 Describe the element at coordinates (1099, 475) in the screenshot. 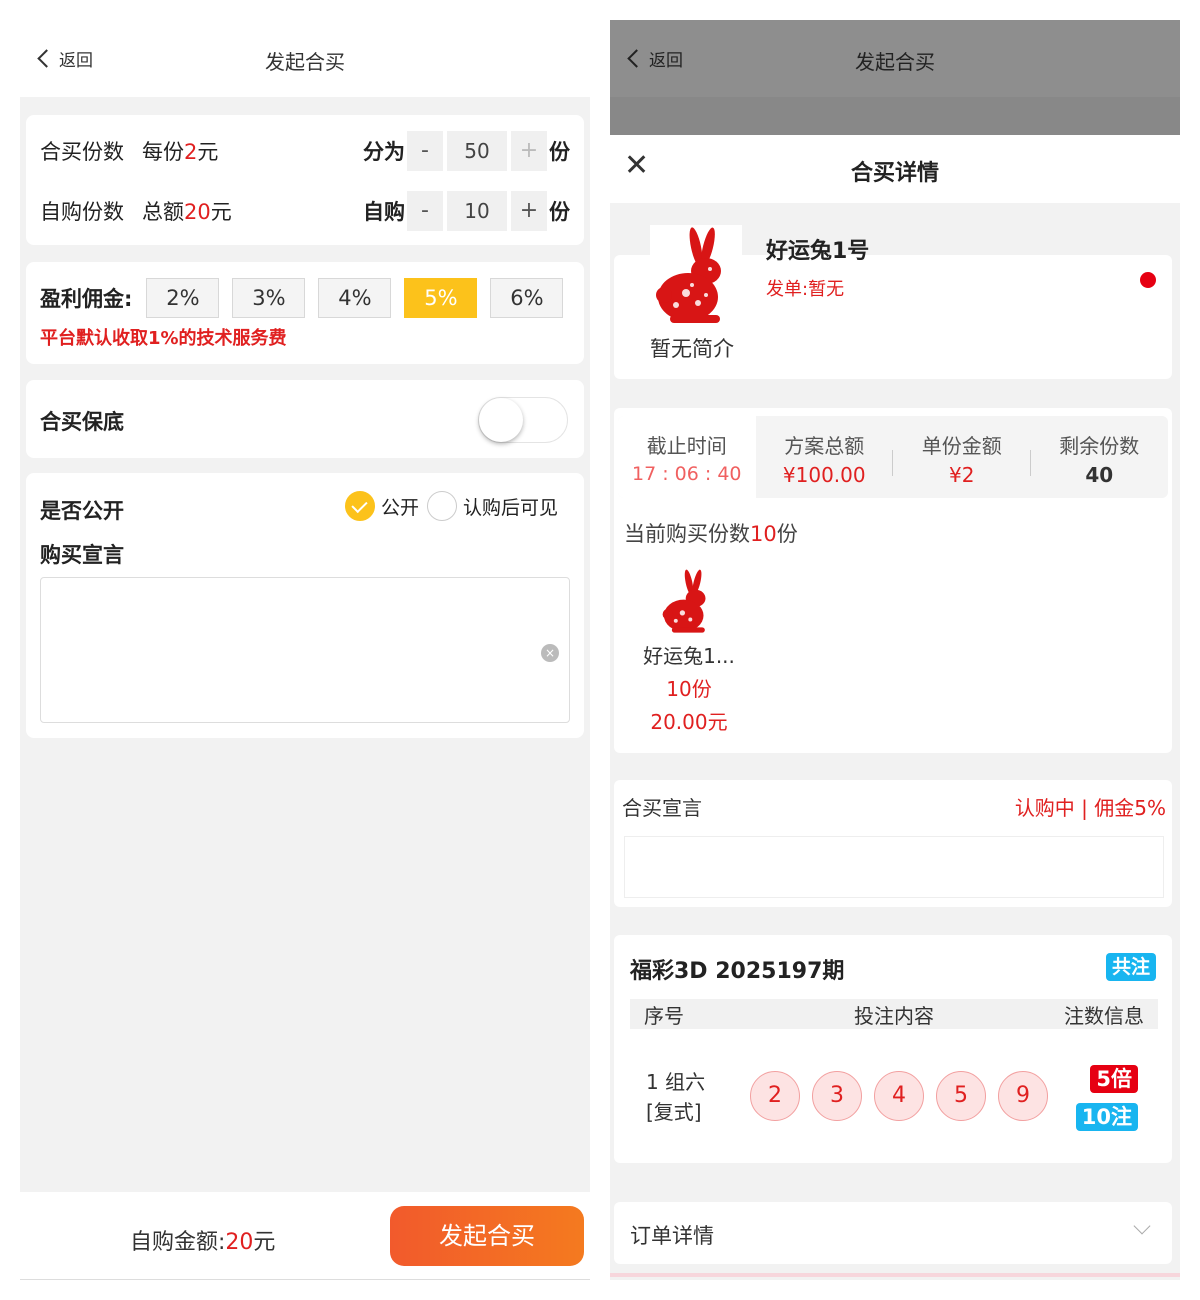

I see `stat-value: 40` at that location.